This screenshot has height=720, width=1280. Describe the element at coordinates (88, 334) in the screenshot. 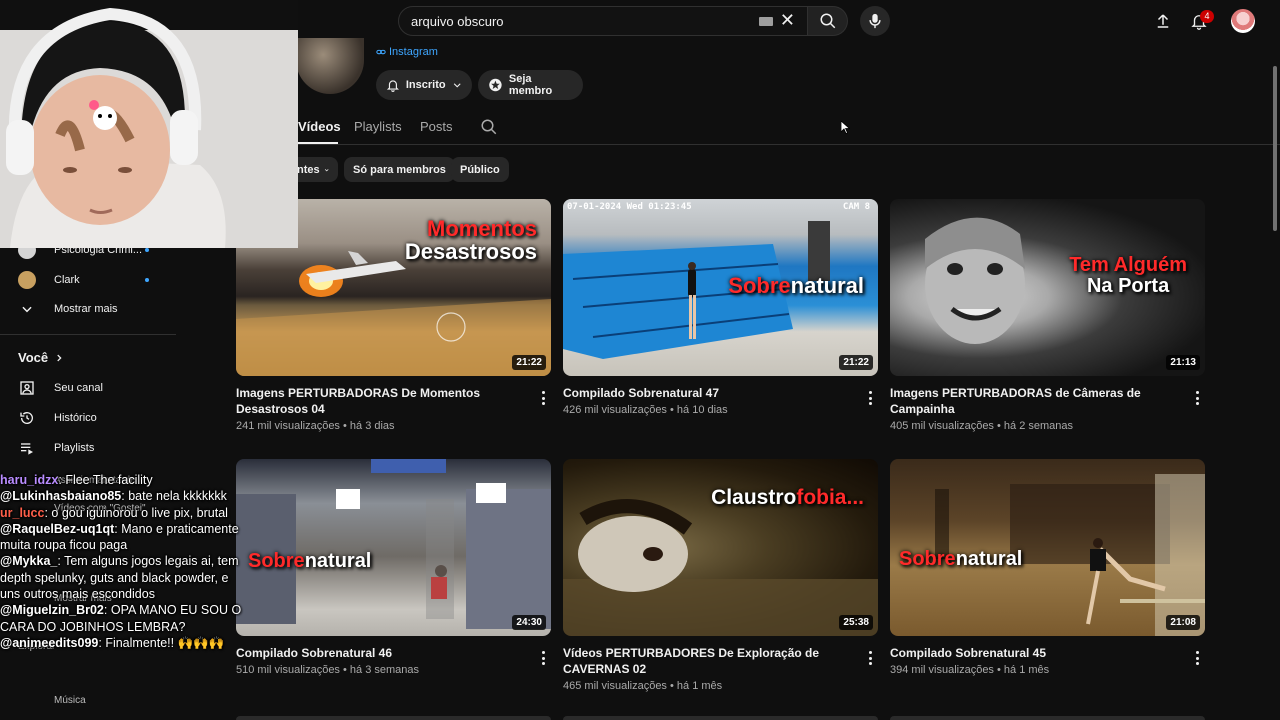

I see `sidebar-divider` at that location.